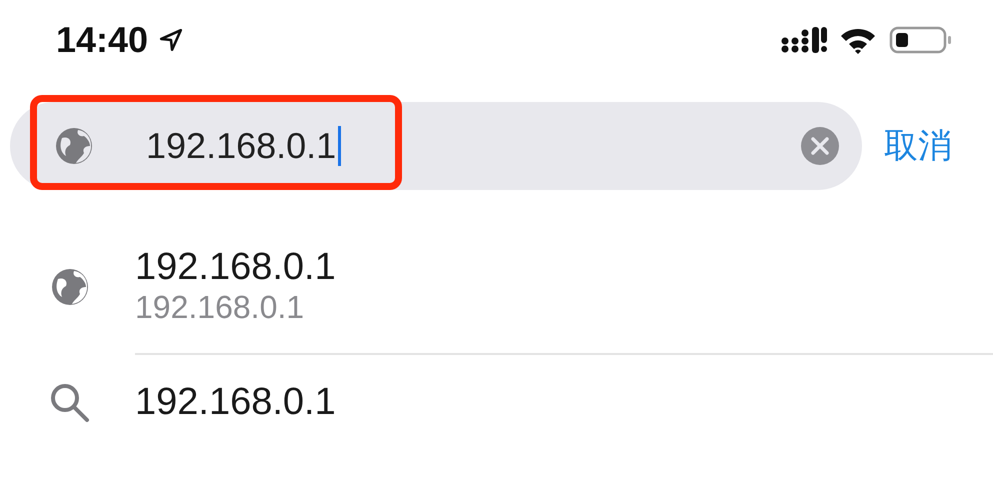 This screenshot has height=501, width=993. Describe the element at coordinates (921, 40) in the screenshot. I see `battery-icon` at that location.